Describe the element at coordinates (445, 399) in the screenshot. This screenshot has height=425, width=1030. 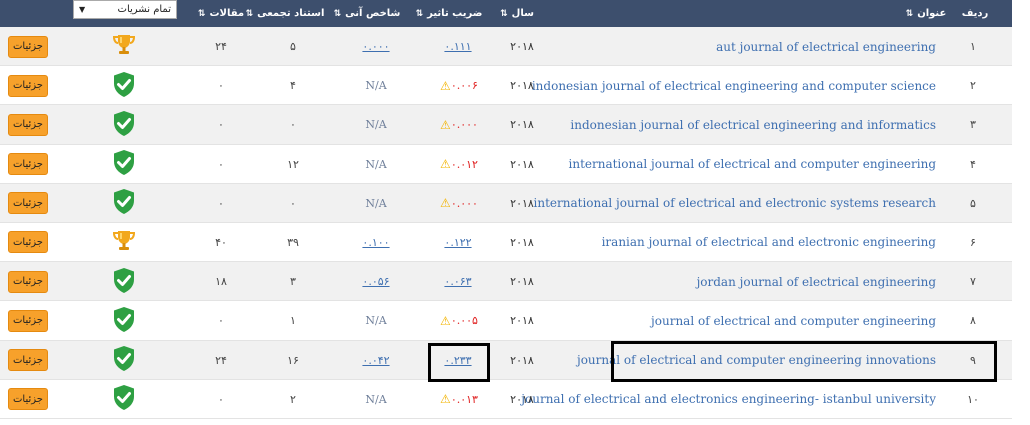
I see `warning-icon: ⚠` at that location.